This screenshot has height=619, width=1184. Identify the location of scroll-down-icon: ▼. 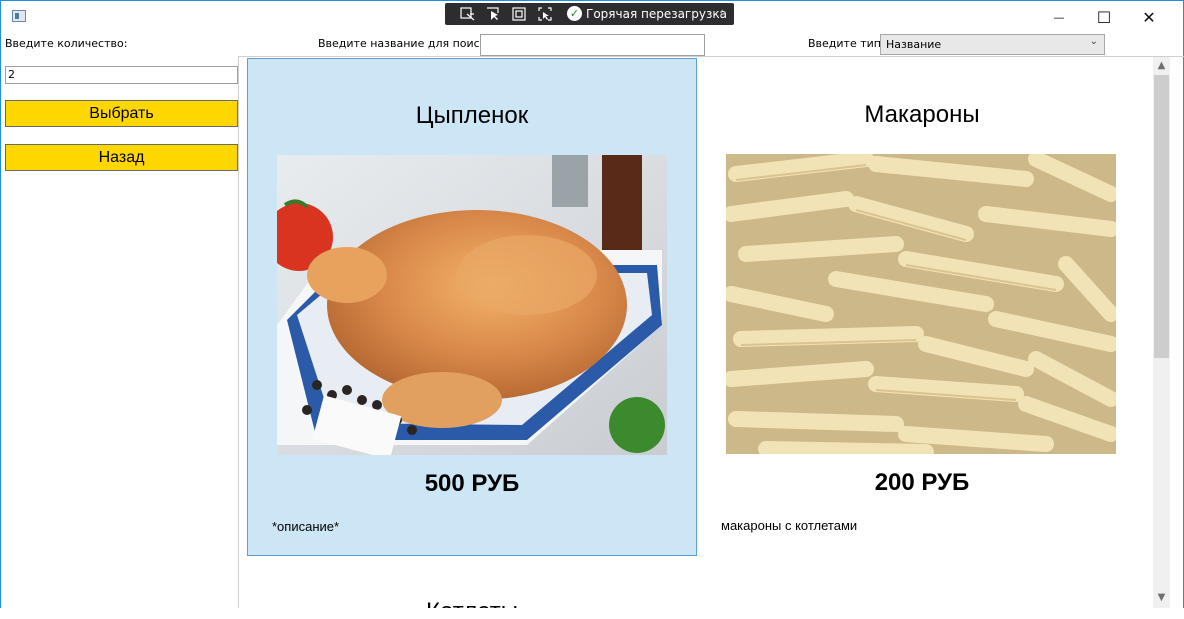
(1161, 597).